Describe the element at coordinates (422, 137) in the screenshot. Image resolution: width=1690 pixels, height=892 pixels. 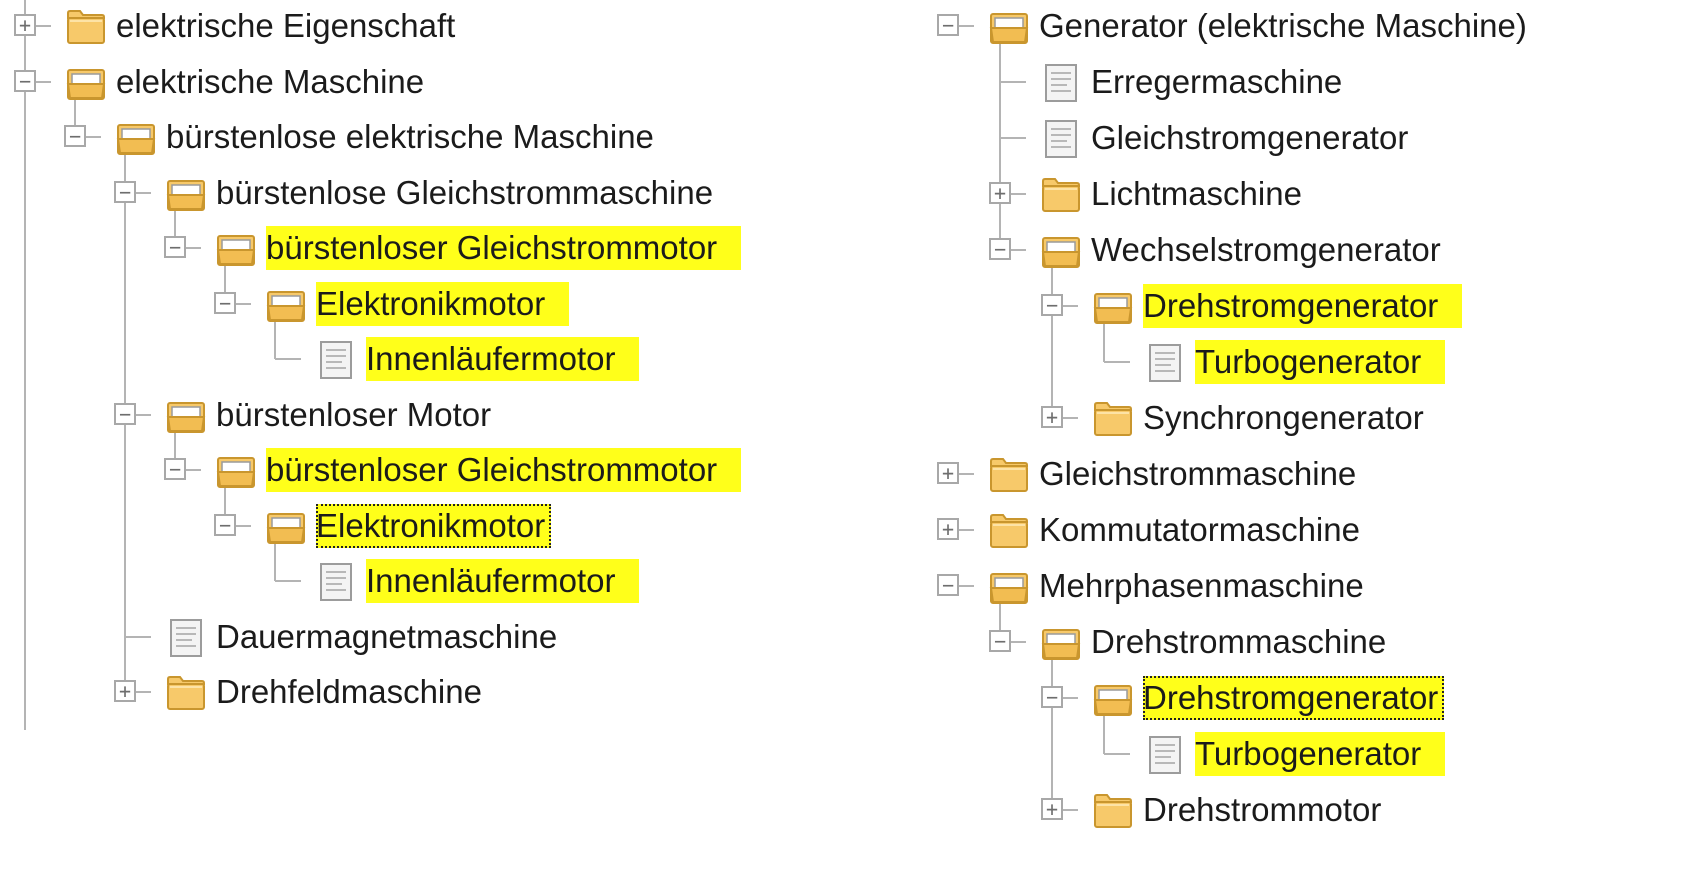
I see `tree-node-label: bürstenlose elektrische Maschine` at that location.